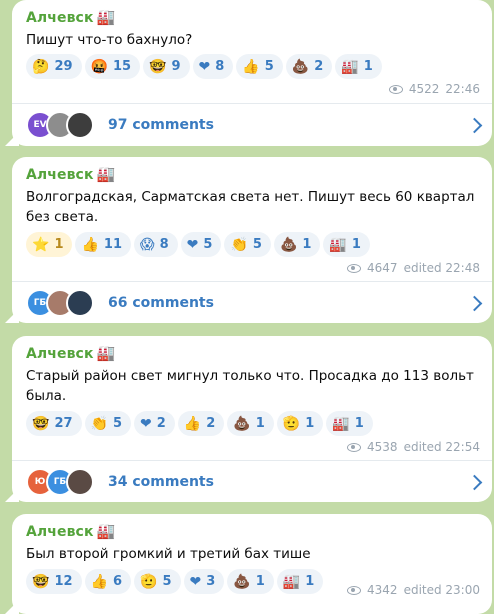 Image resolution: width=494 pixels, height=614 pixels. What do you see at coordinates (424, 89) in the screenshot?
I see `view-count: 4522` at bounding box center [424, 89].